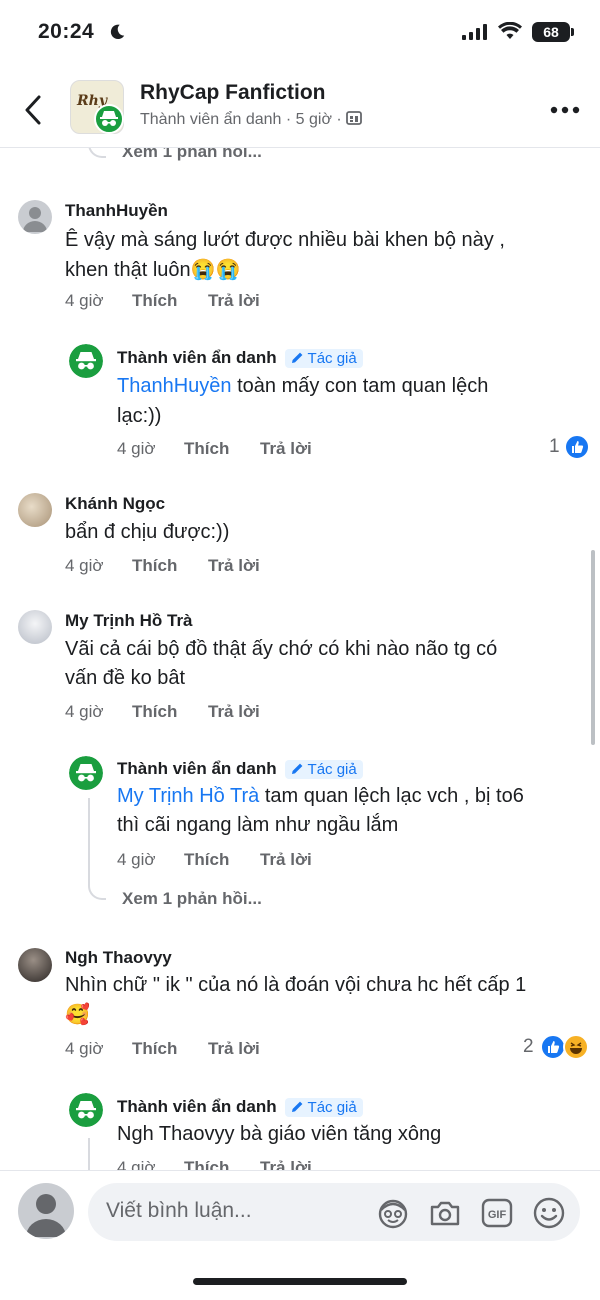 The width and height of the screenshot is (600, 1300). What do you see at coordinates (129, 621) in the screenshot?
I see `comment-author: My Trịnh Hồ Trà` at bounding box center [129, 621].